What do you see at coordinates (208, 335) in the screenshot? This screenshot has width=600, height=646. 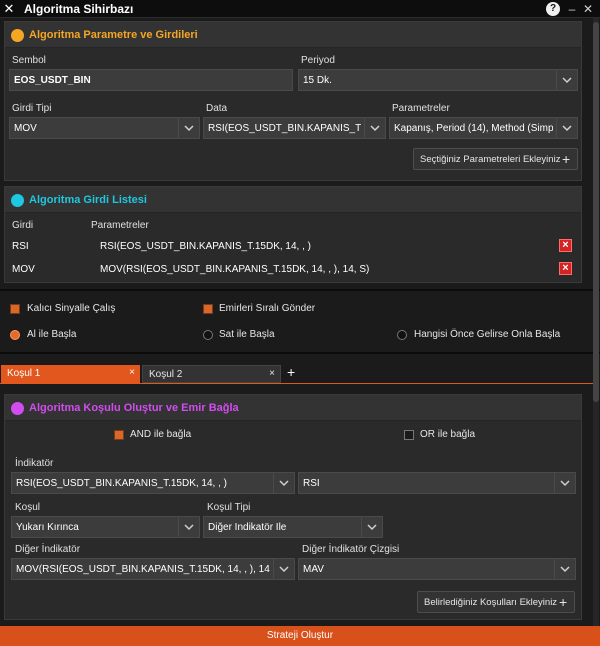 I see `sell-first-radio` at bounding box center [208, 335].